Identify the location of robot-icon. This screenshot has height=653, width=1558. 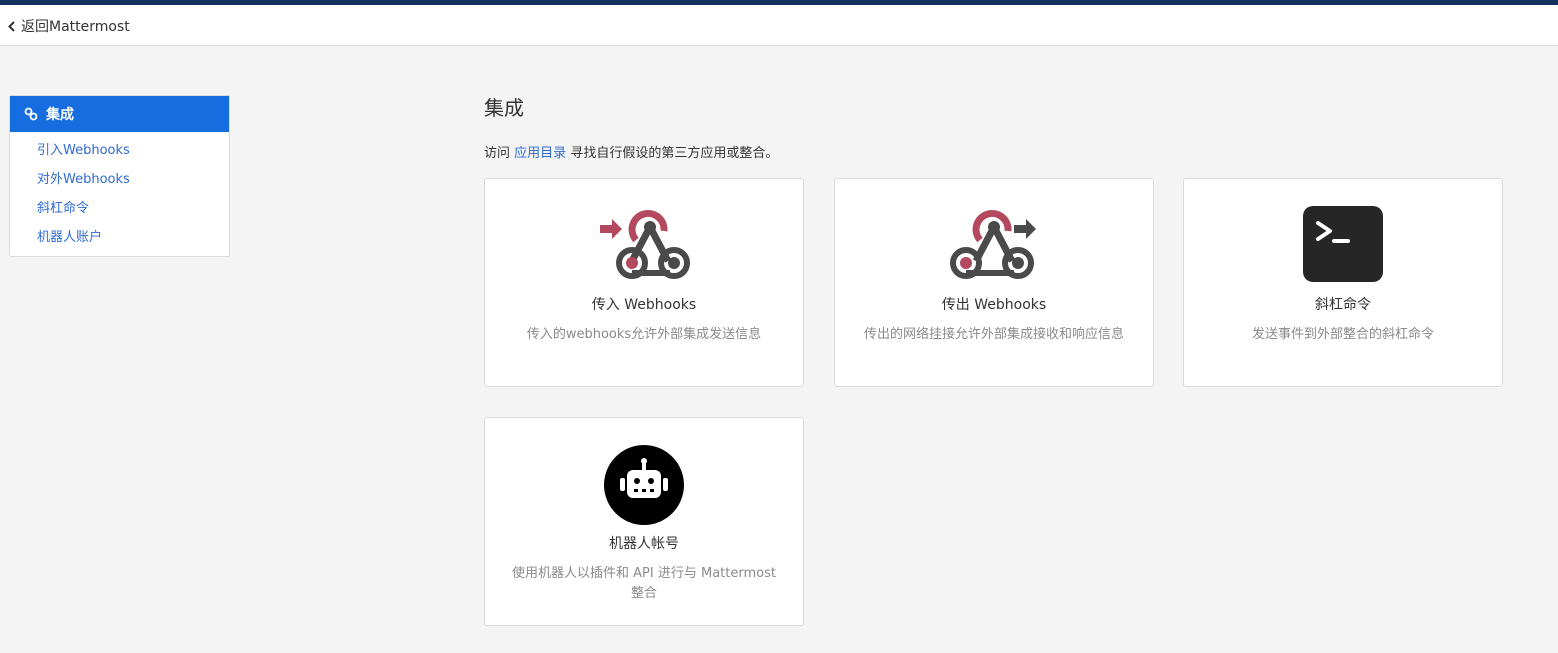
(644, 485).